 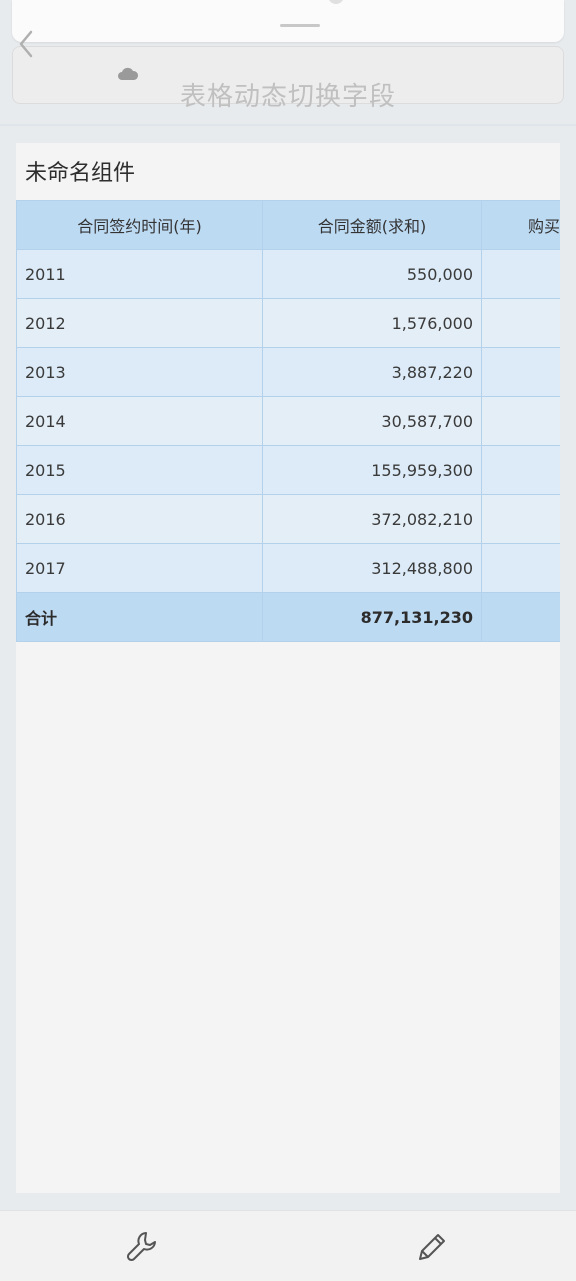 I want to click on table-row: 2013 3,887,220, so click(x=288, y=372).